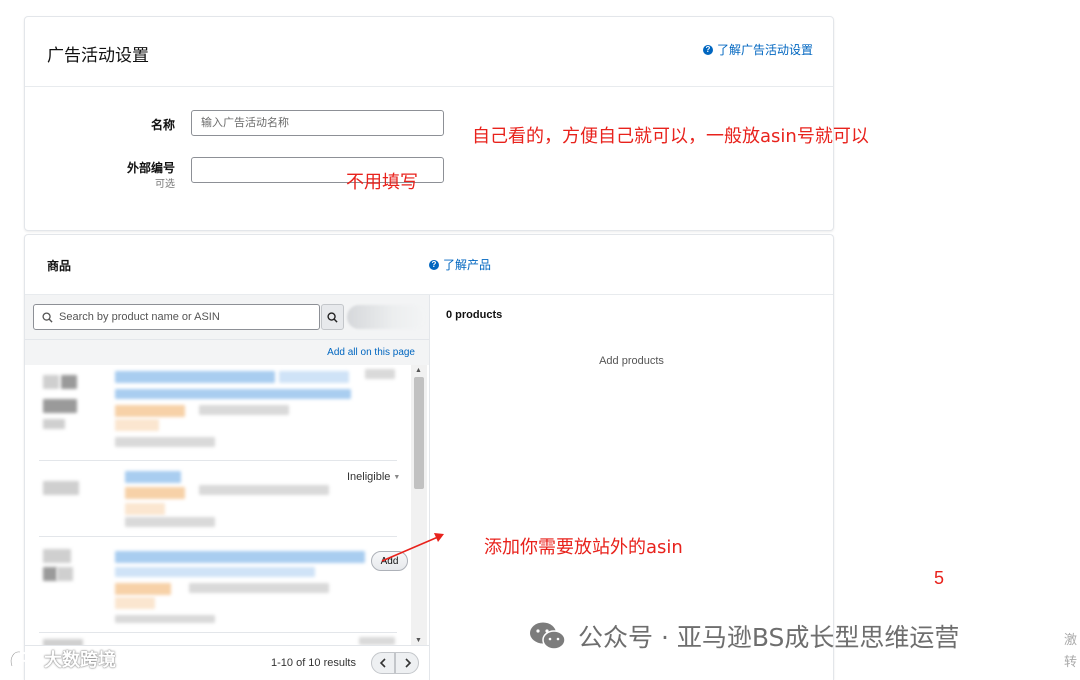  What do you see at coordinates (371, 352) in the screenshot?
I see `add-all-on-page-link: Add all on this page` at bounding box center [371, 352].